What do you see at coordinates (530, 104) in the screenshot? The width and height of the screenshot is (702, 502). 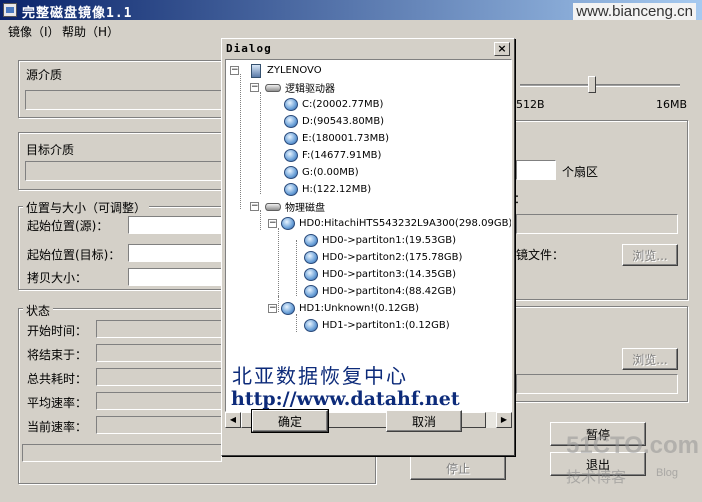 I see `slider-min-label: 512B` at bounding box center [530, 104].